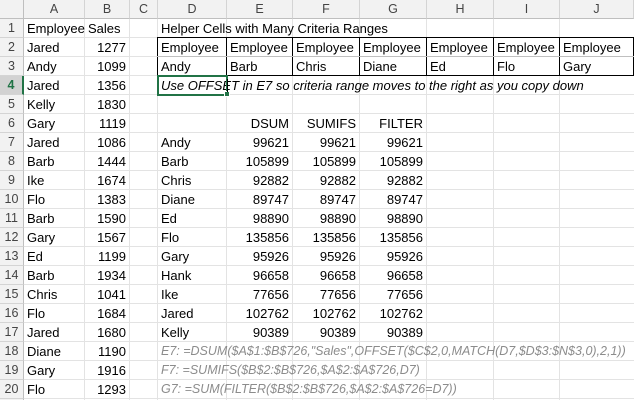  What do you see at coordinates (54, 28) in the screenshot?
I see `cell-a1: Employee` at bounding box center [54, 28].